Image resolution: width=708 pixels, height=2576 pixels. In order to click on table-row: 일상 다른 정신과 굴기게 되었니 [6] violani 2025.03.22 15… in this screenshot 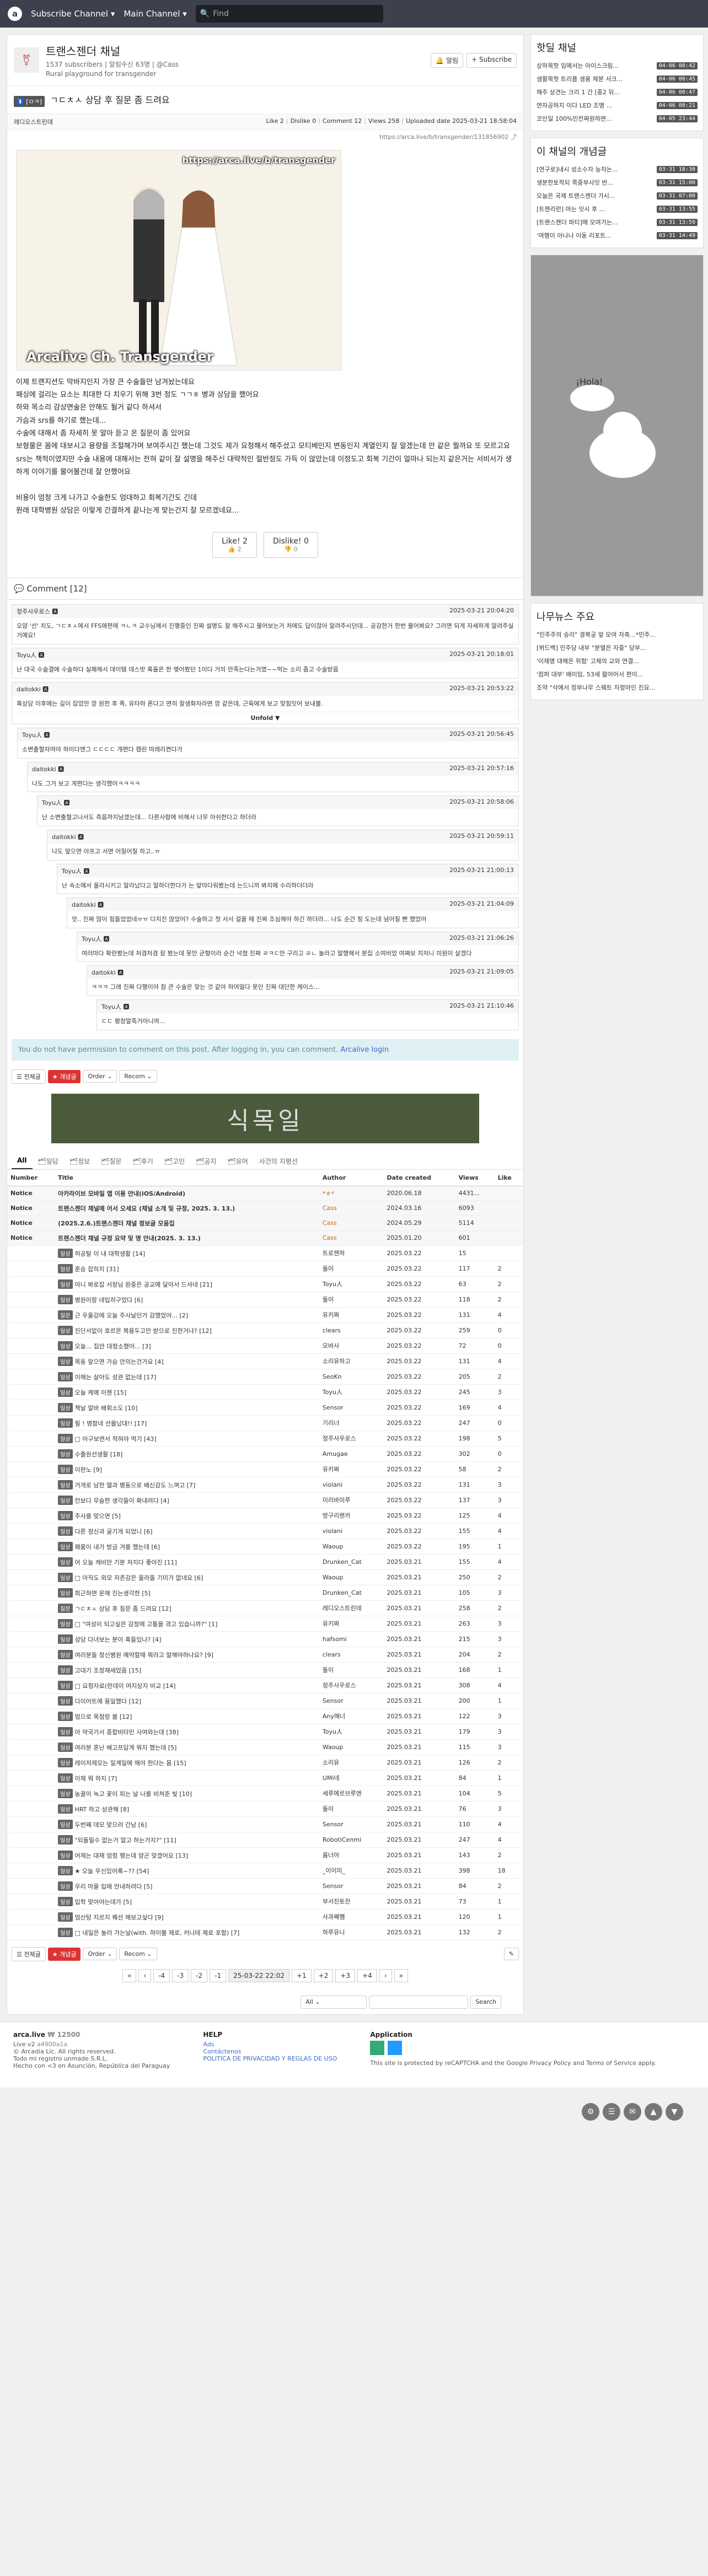, I will do `click(265, 1531)`.